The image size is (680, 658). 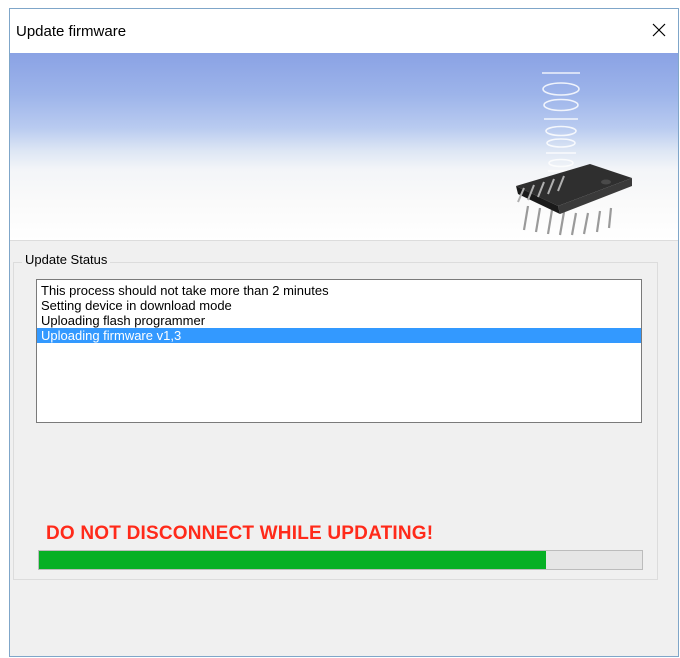 What do you see at coordinates (339, 335) in the screenshot?
I see `list-item: Uploading firmware v1,3` at bounding box center [339, 335].